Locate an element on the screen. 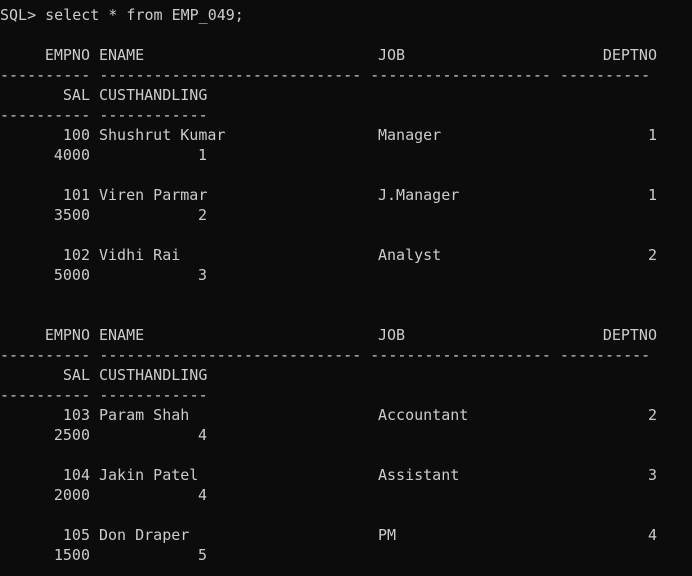 The width and height of the screenshot is (692, 576). cell-sal: 5000 is located at coordinates (71, 275).